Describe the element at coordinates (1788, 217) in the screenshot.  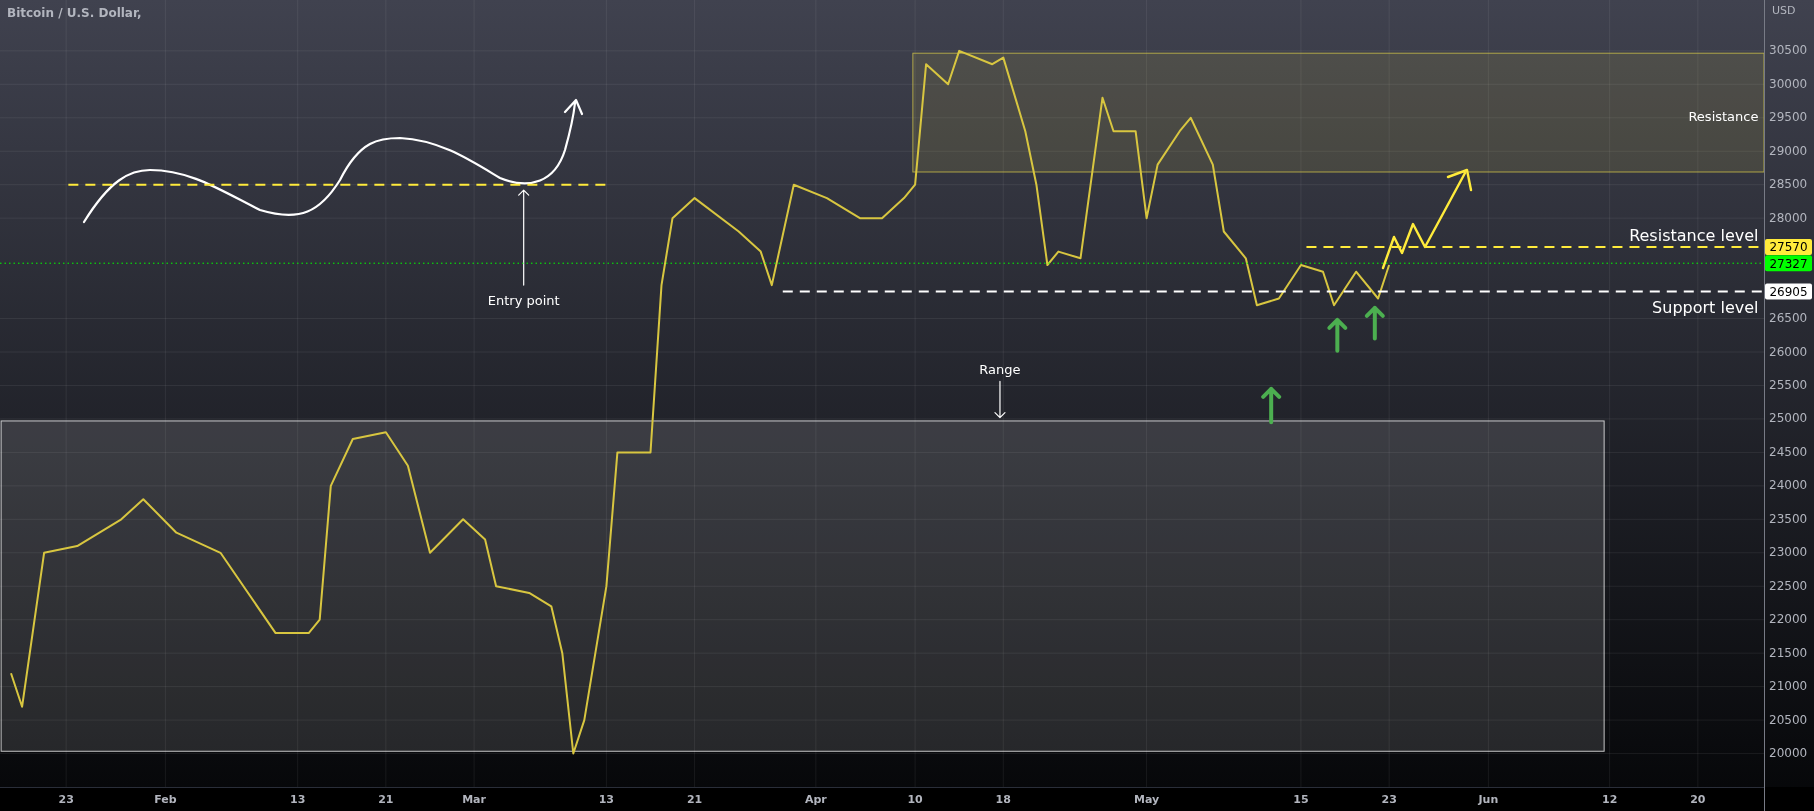
I see `y-axis-label: 28000` at that location.